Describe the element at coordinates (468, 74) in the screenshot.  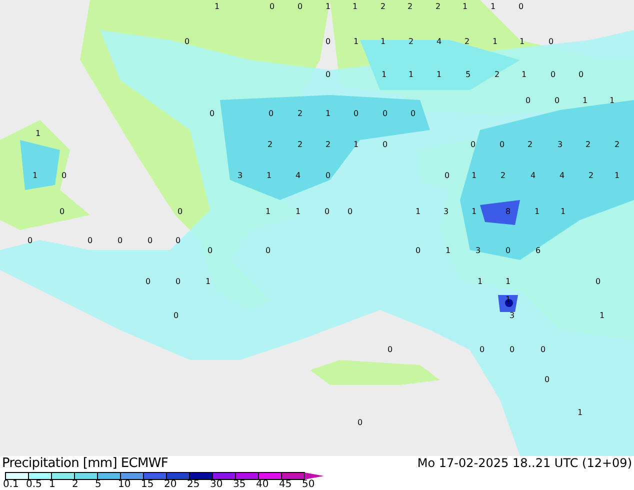
I see `precipitation-value: 5` at that location.